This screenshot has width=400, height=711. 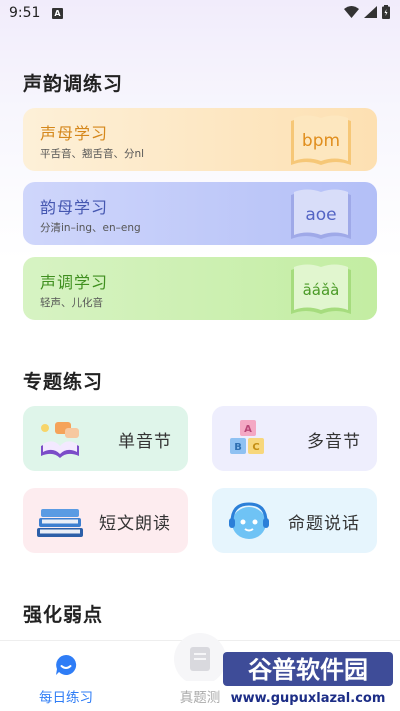 What do you see at coordinates (63, 615) in the screenshot?
I see `section-title-weak: 强化弱点` at bounding box center [63, 615].